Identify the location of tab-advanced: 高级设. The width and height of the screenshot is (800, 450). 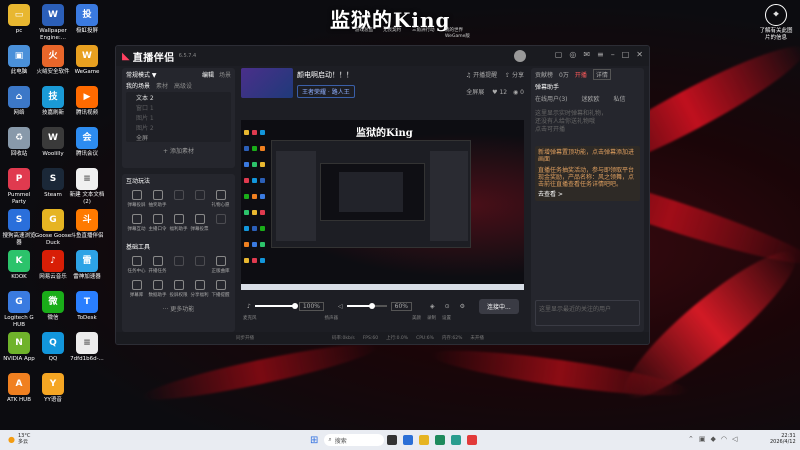
(183, 85).